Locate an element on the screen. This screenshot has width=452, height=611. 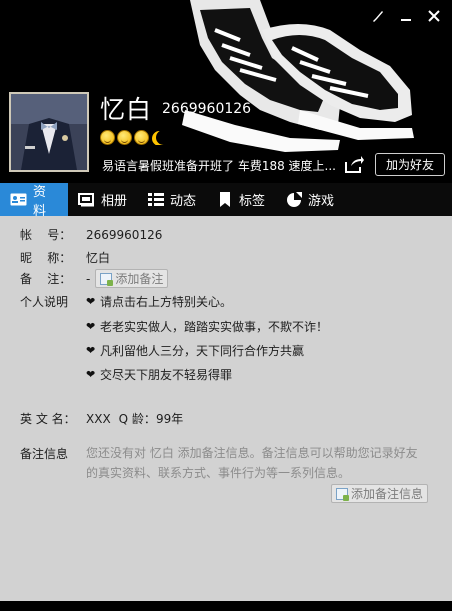
window-bottom-bar is located at coordinates (226, 606).